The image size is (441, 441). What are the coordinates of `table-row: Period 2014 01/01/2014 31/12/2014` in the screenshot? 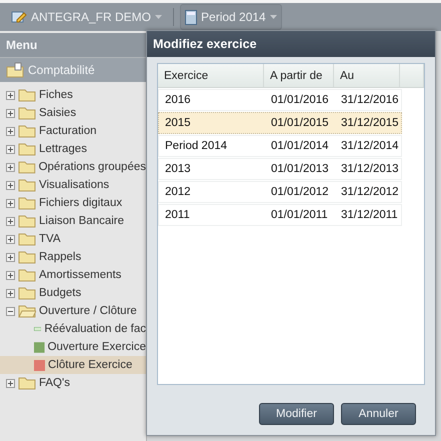 It's located at (280, 146).